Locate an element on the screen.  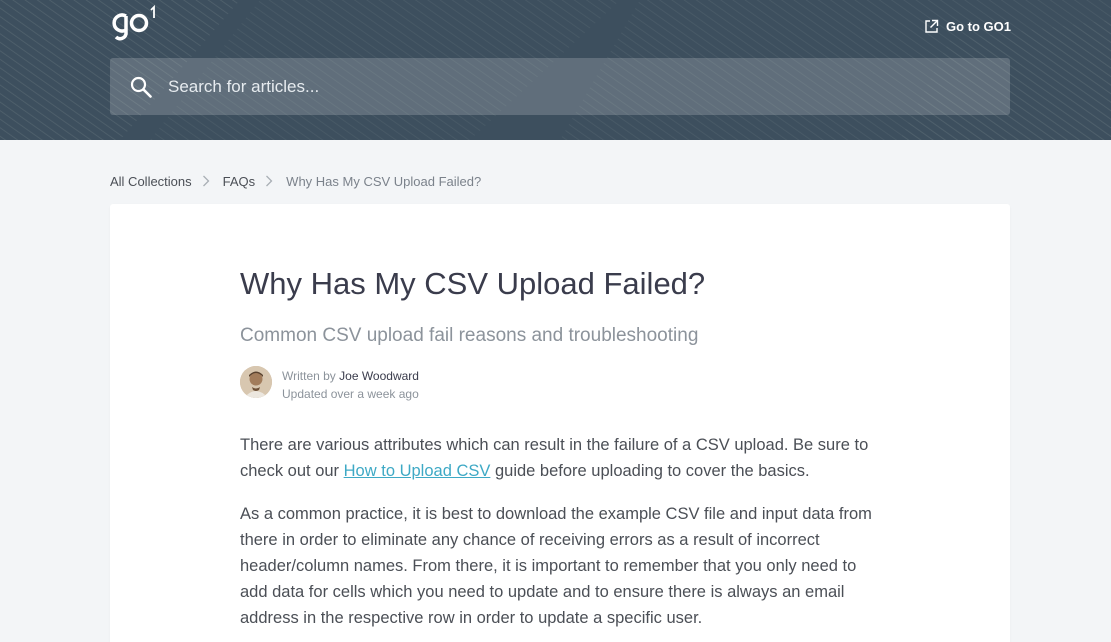
how-to-upload-csv-link: How to Upload CSV is located at coordinates (417, 471).